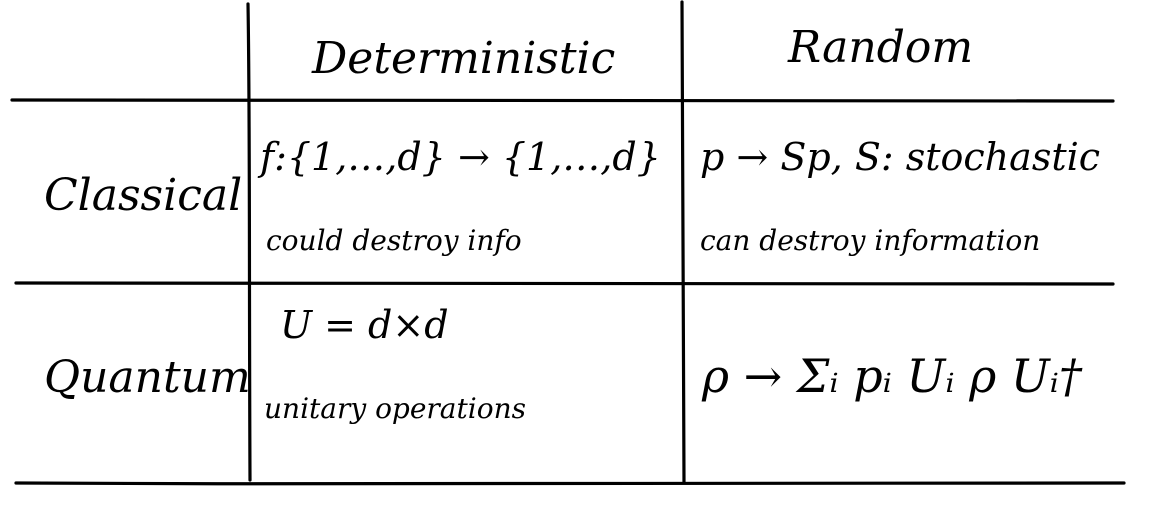 This screenshot has height=506, width=1153. What do you see at coordinates (143, 195) in the screenshot?
I see `row-label-classical: Classical` at bounding box center [143, 195].